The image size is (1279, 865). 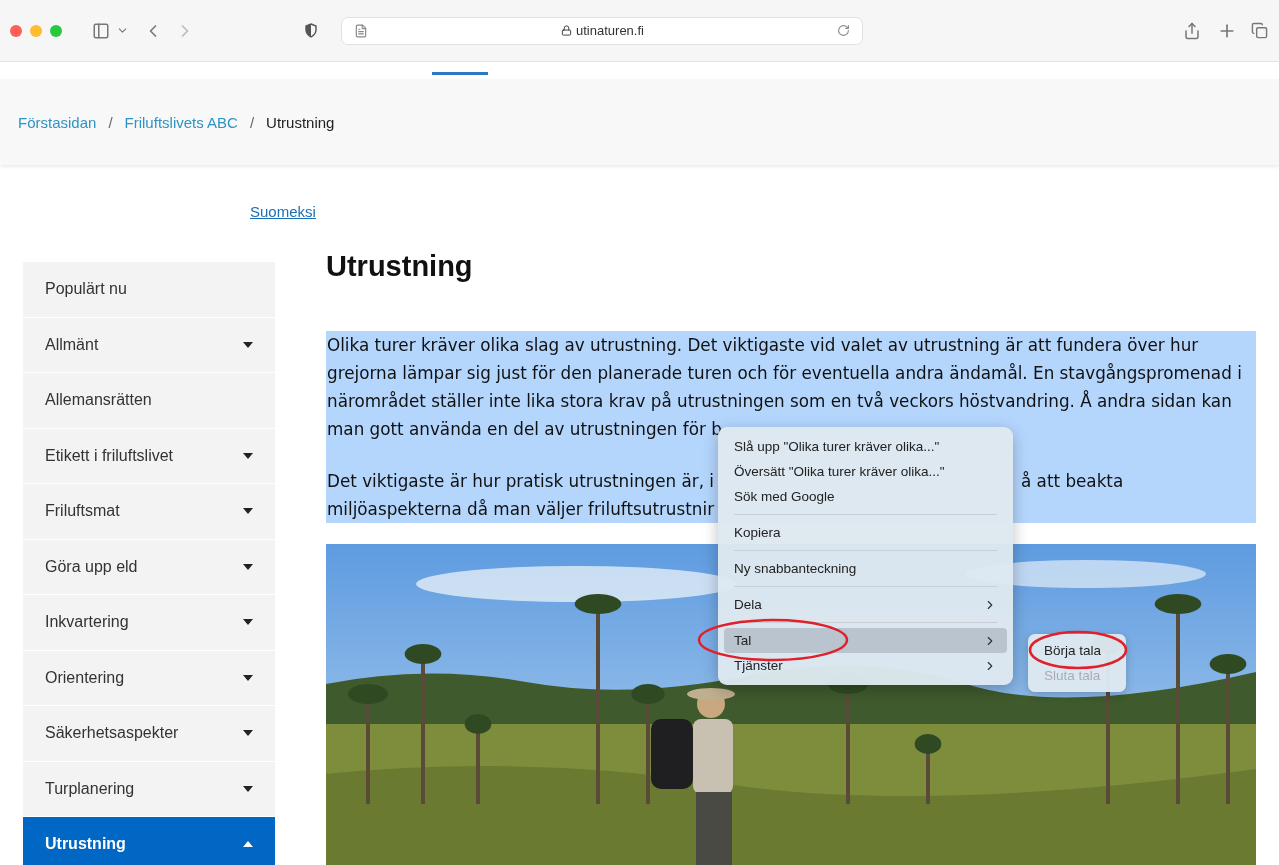 I want to click on caret-up-icon, so click(x=248, y=844).